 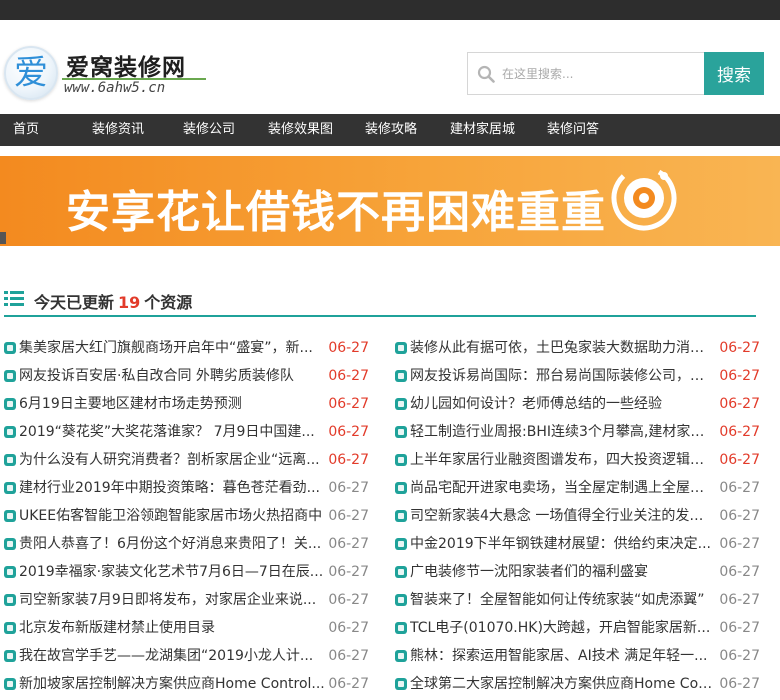 I want to click on news-item: 我在故宫学手艺——龙湖集团“2019小龙人计... 06-27, so click(x=186, y=656).